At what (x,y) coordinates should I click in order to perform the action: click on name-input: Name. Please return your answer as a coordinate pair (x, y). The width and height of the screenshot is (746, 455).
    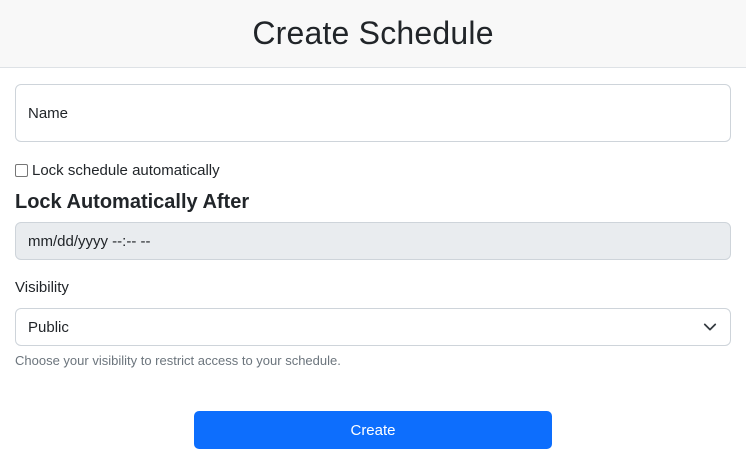
    Looking at the image, I should click on (373, 113).